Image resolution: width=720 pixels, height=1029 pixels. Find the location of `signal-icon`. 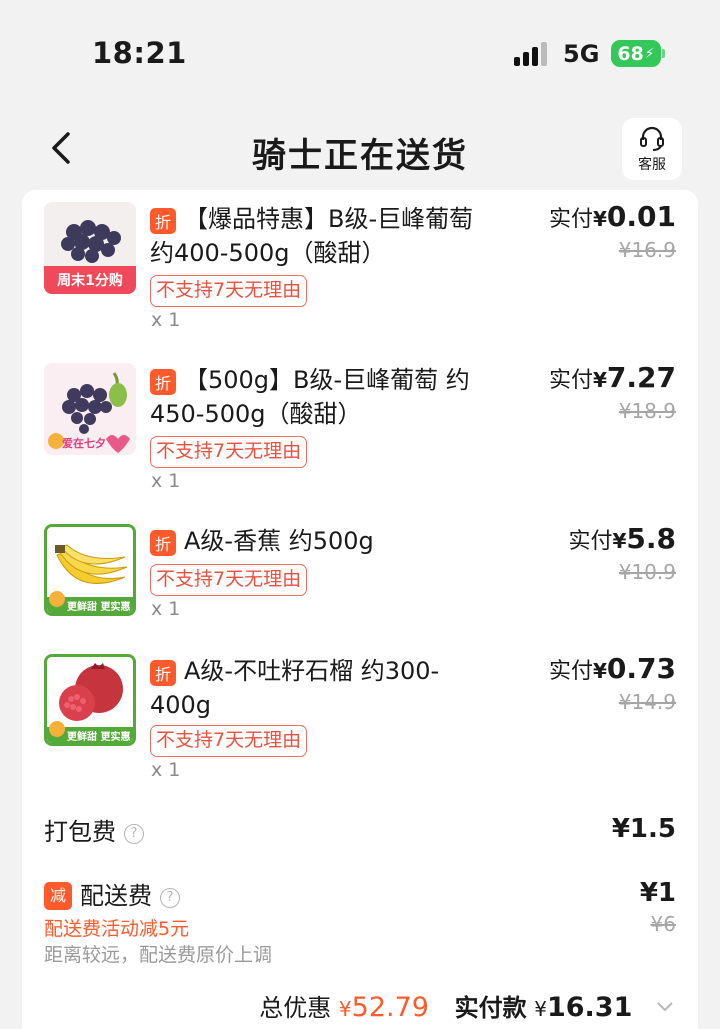

signal-icon is located at coordinates (533, 53).